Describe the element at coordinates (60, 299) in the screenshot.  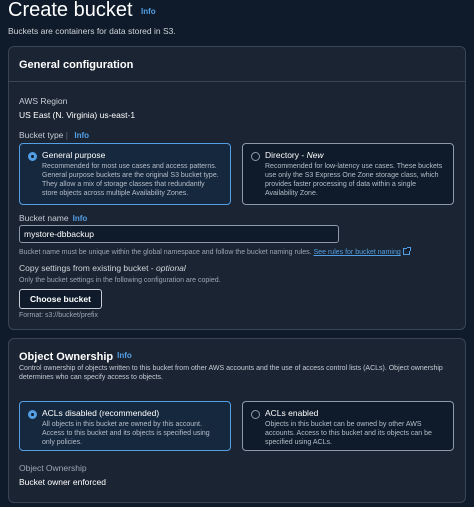
I see `choose-bucket-button: Choose bucket` at that location.